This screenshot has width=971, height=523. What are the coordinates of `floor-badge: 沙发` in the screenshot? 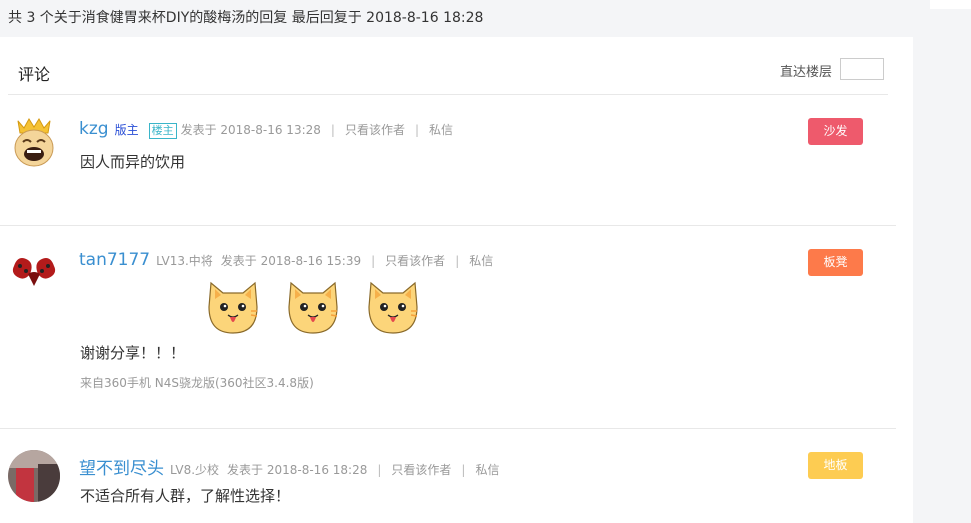 It's located at (835, 131).